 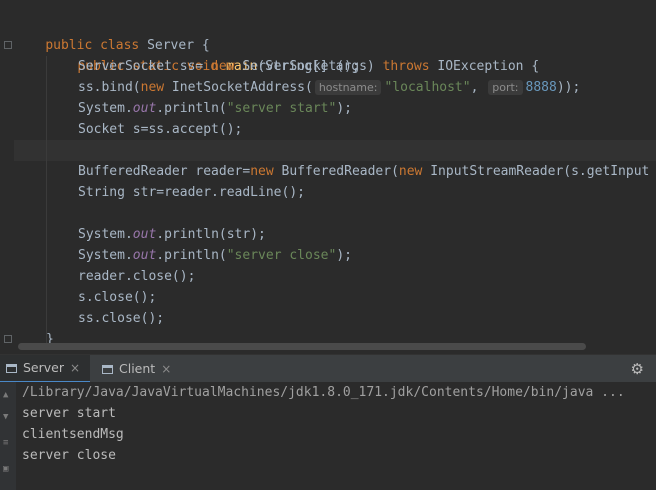 I want to click on code-line-13: reader.close();, so click(x=136, y=276).